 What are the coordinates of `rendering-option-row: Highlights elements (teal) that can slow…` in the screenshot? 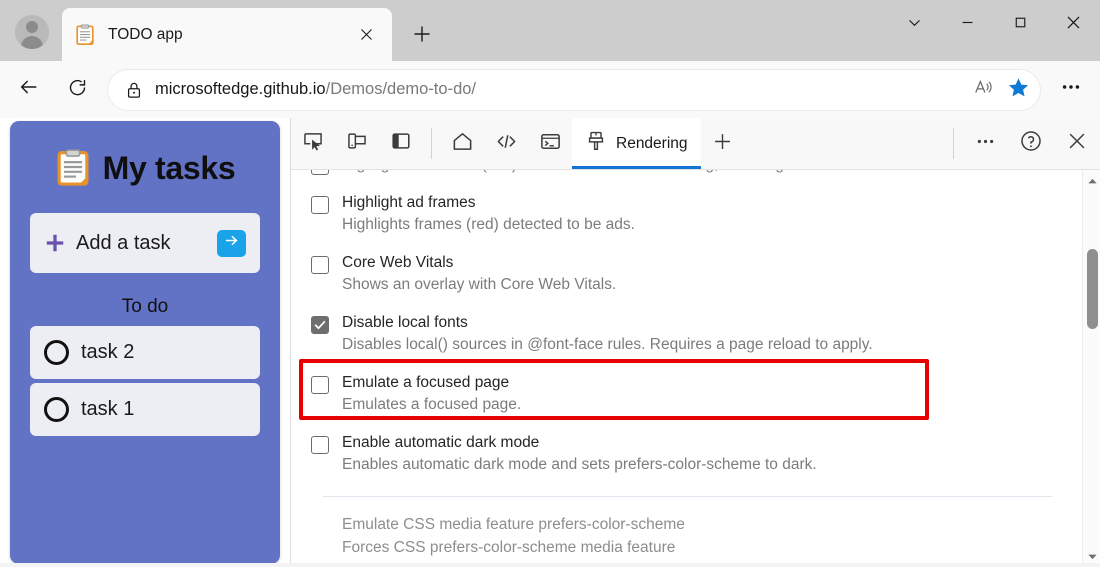 It's located at (688, 173).